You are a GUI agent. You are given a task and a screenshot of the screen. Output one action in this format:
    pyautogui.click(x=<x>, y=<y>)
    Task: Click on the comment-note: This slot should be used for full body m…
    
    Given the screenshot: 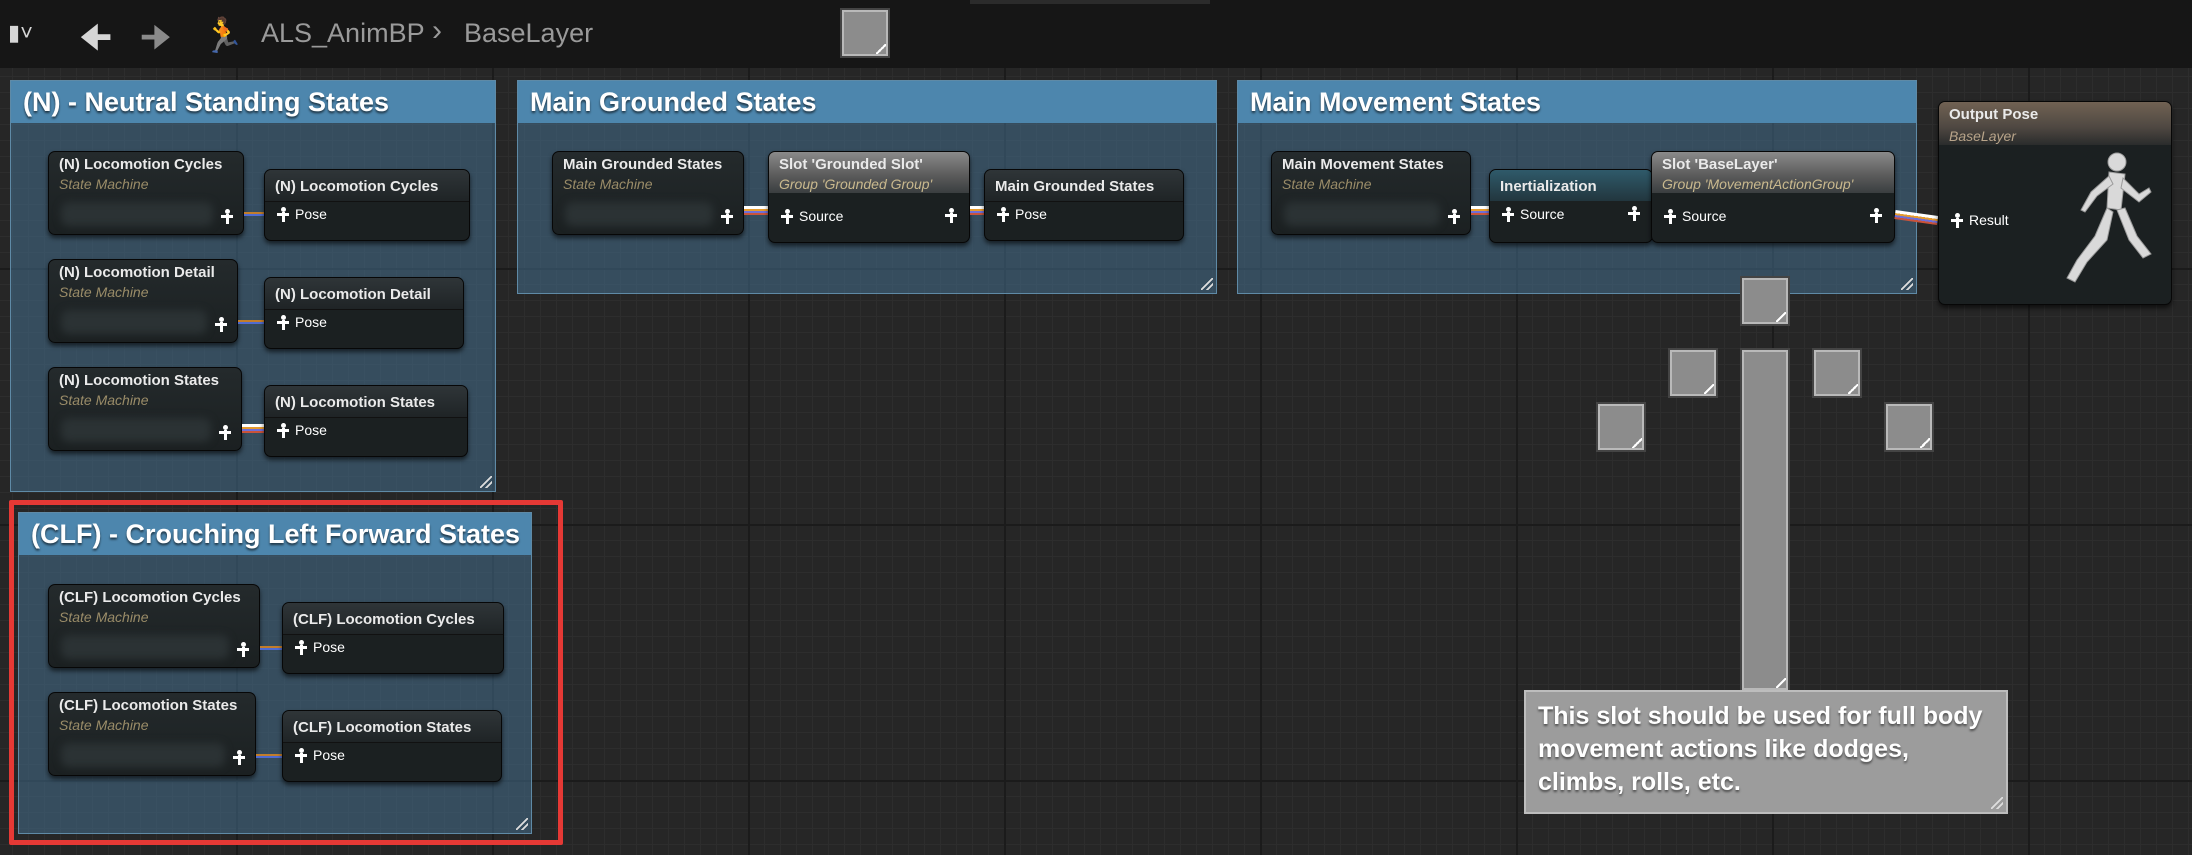 What is the action you would take?
    pyautogui.click(x=1766, y=752)
    